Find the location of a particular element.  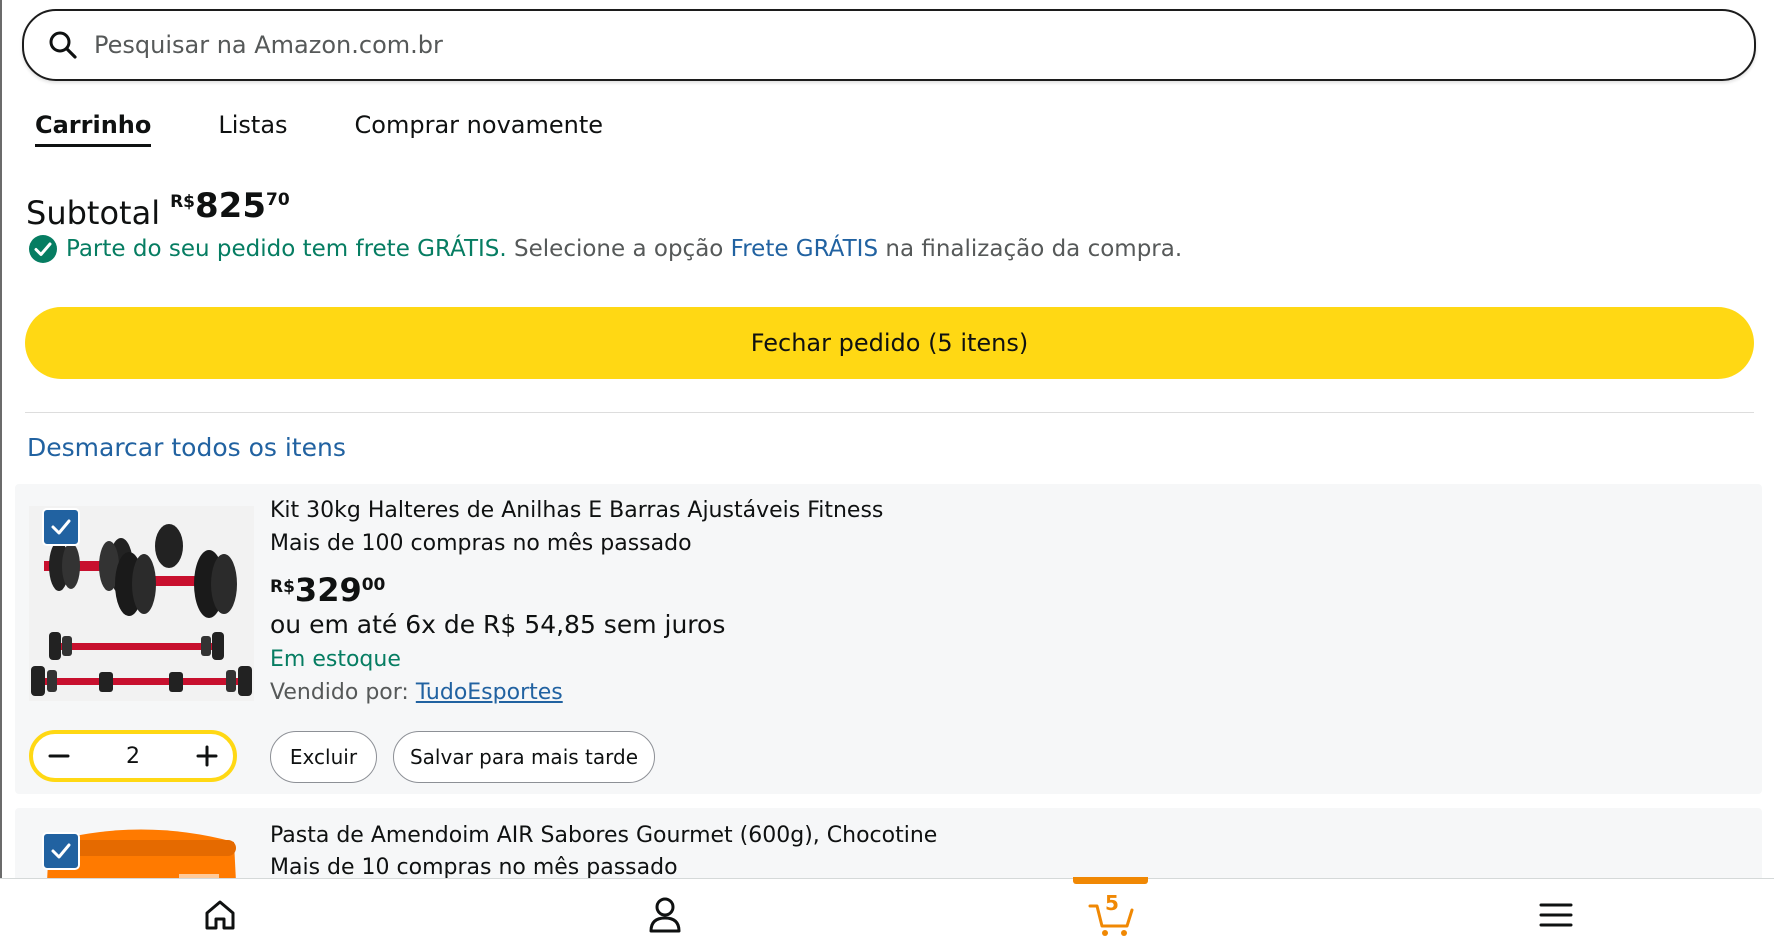

nav-home is located at coordinates (220, 914).